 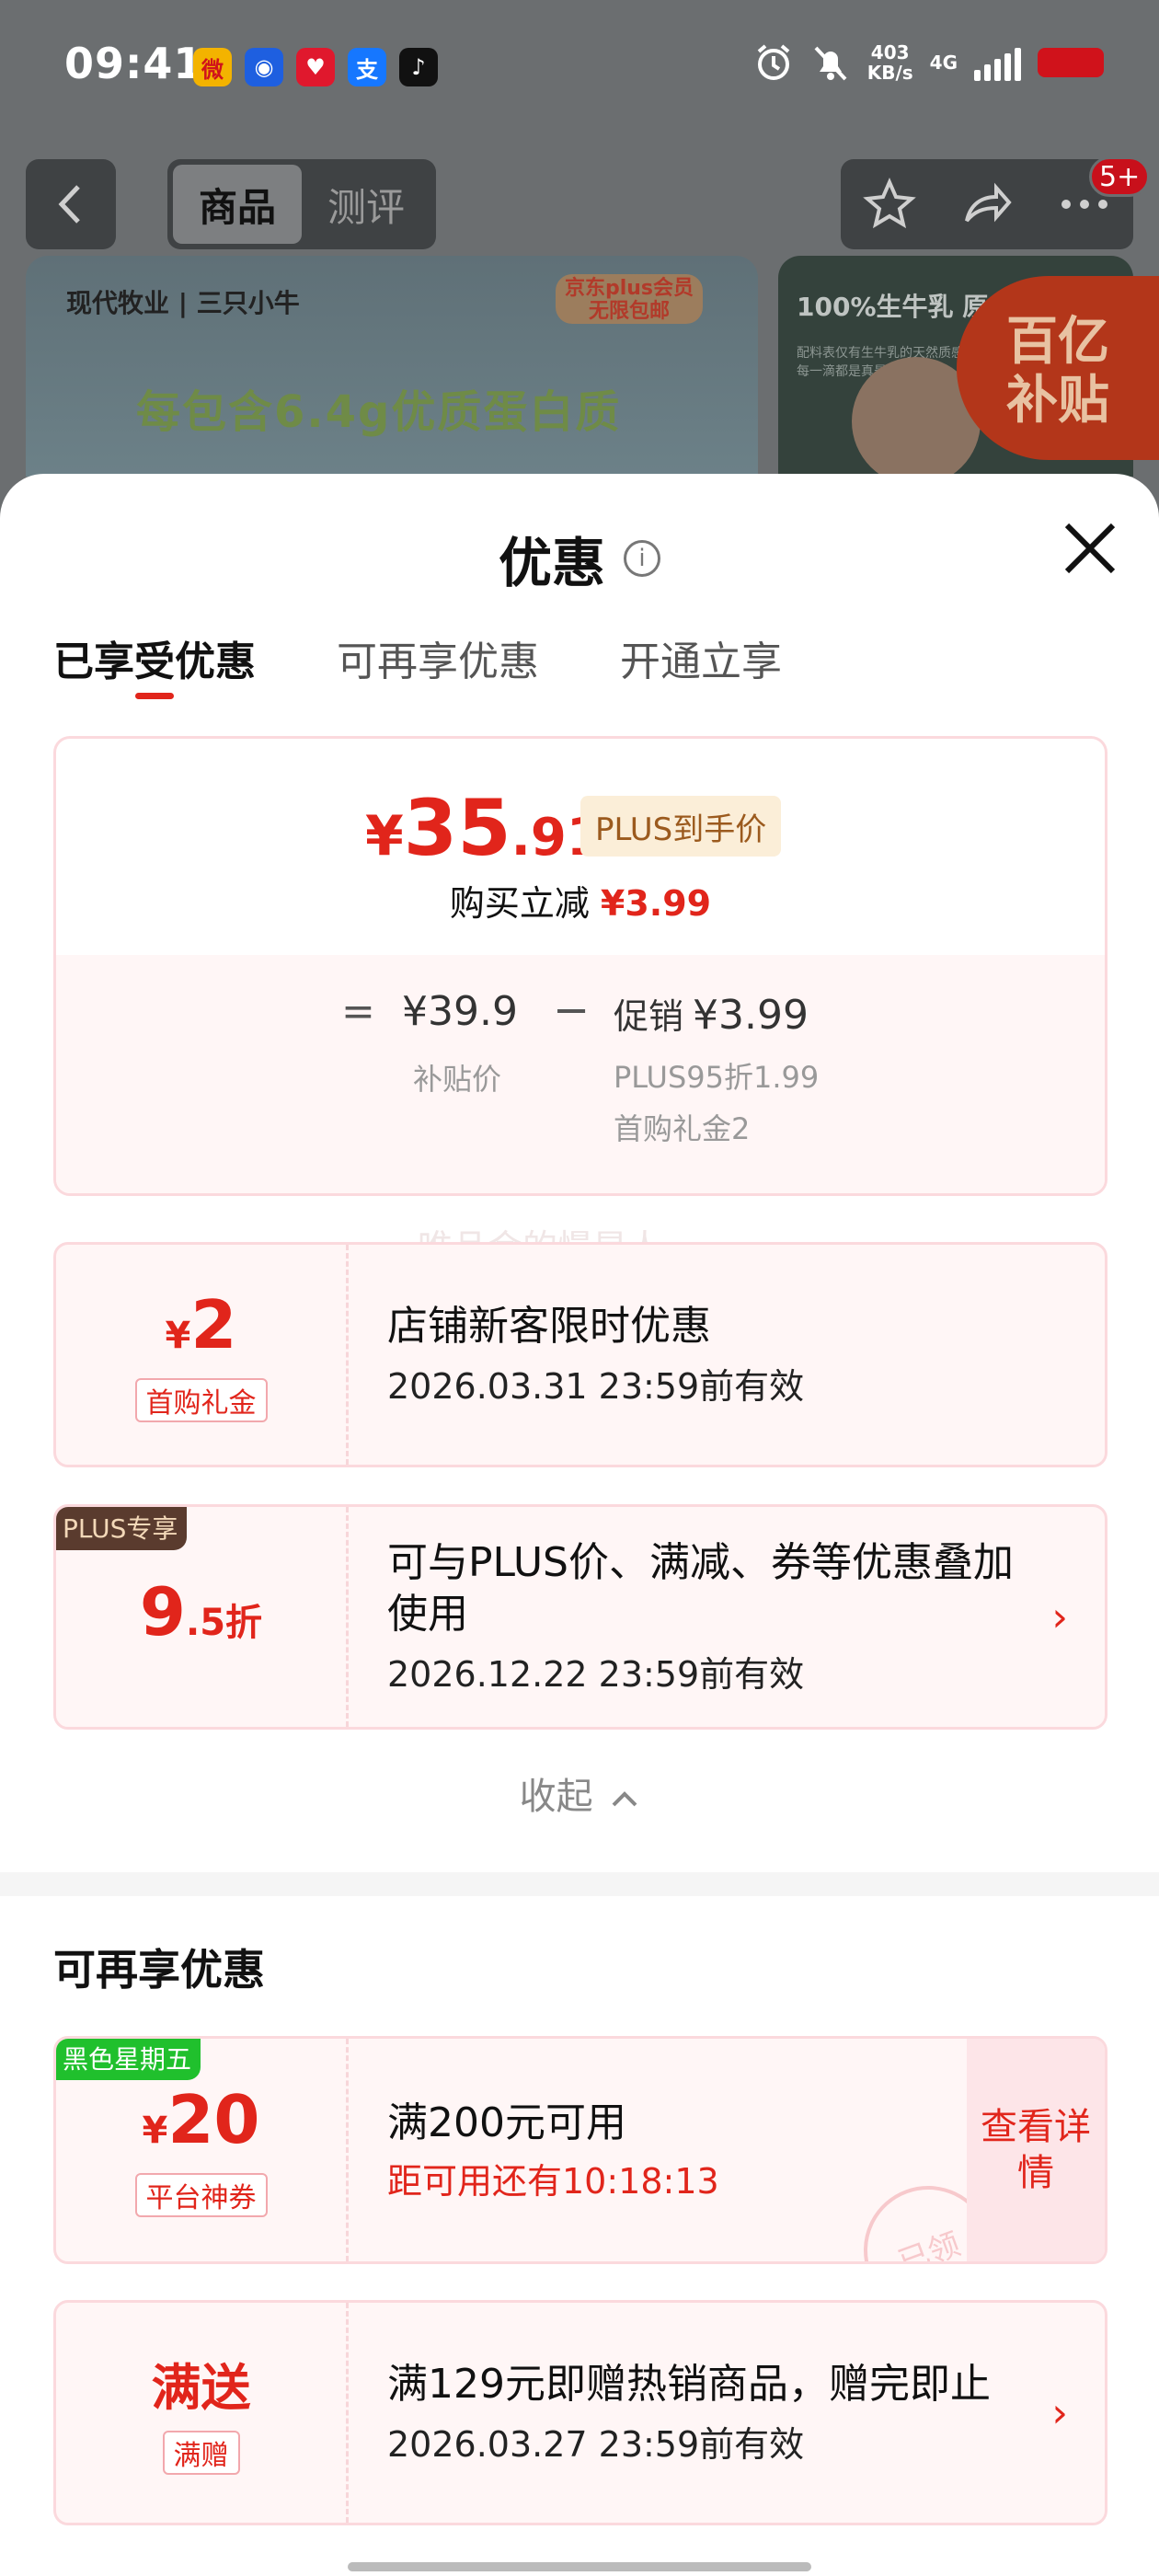 What do you see at coordinates (392, 366) in the screenshot?
I see `product-image-1: 现代牧业 | 三只小牛 京东plus会员 无限包邮 每包含6.4g优质蛋白质` at bounding box center [392, 366].